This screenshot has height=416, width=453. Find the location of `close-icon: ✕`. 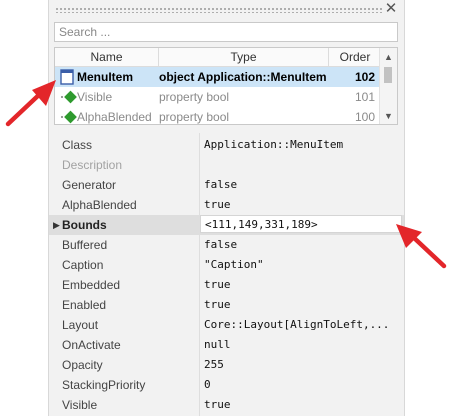

close-icon: ✕ is located at coordinates (391, 9).